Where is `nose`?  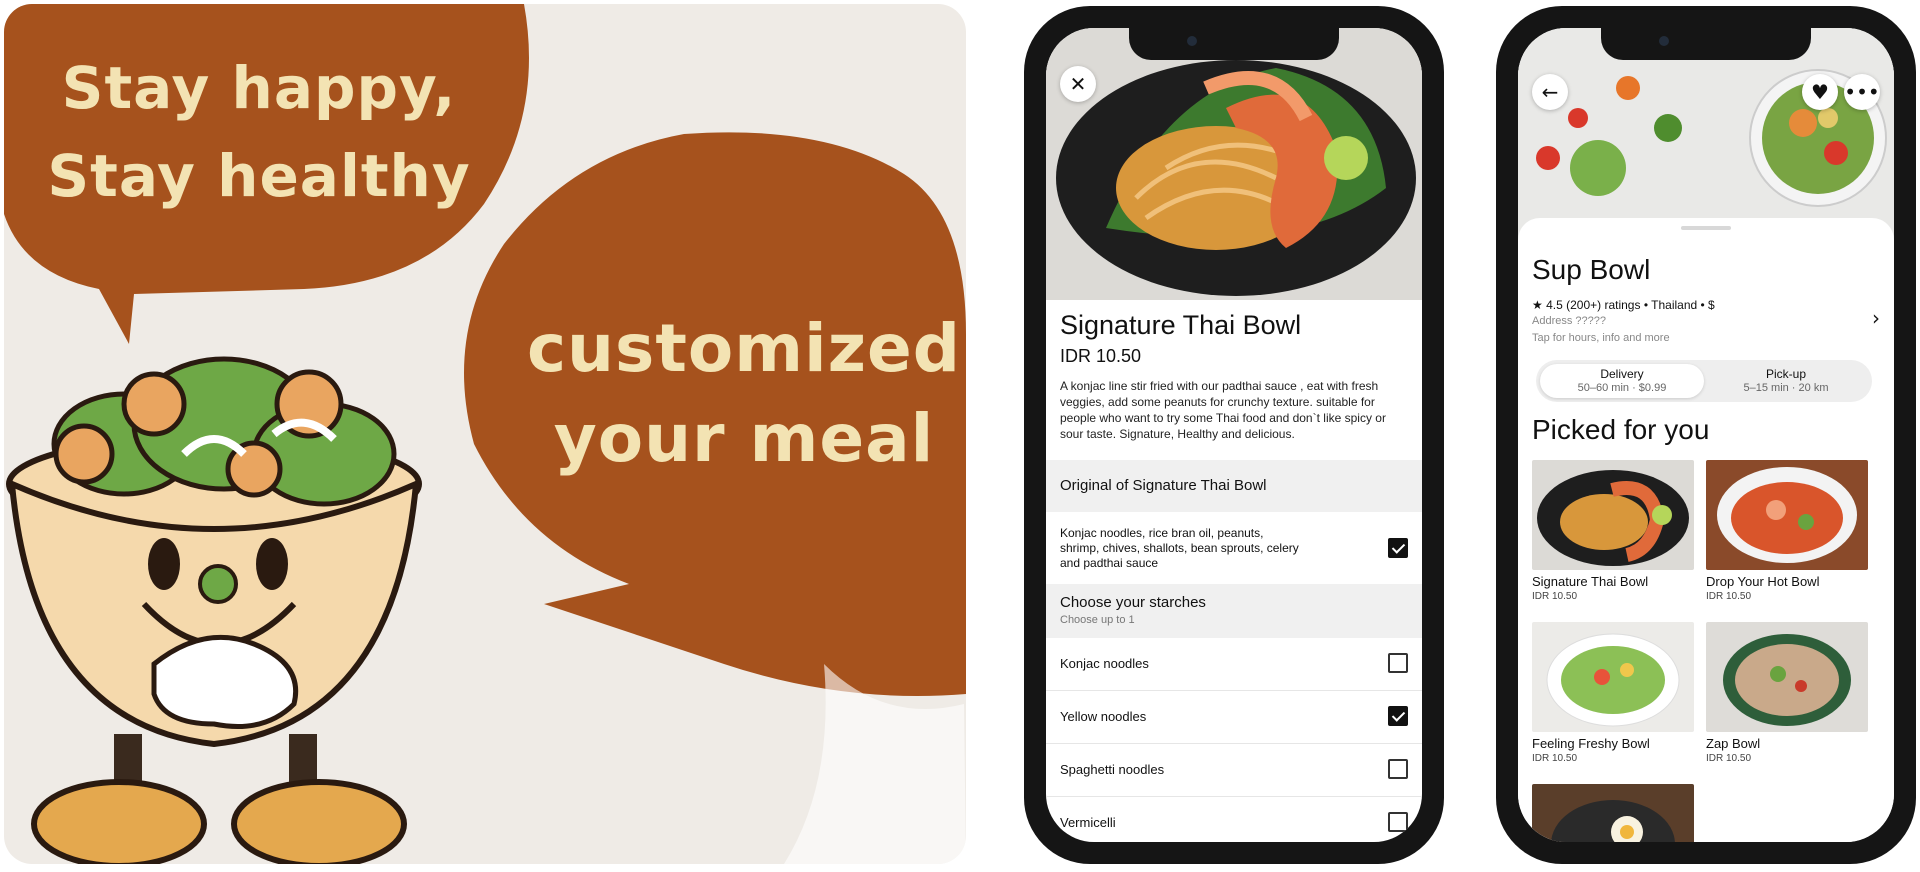
nose is located at coordinates (218, 584).